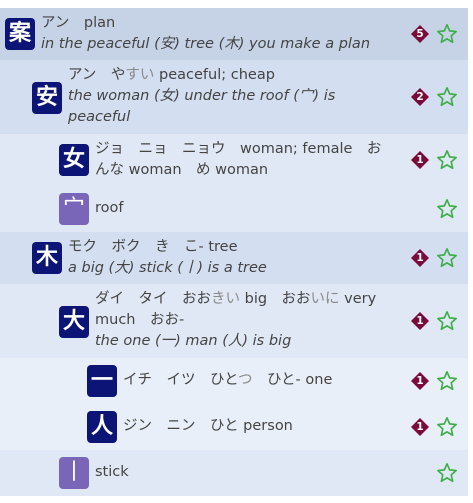 The width and height of the screenshot is (473, 503). I want to click on kanji-reading: アン やすい peaceful; cheap, so click(171, 75).